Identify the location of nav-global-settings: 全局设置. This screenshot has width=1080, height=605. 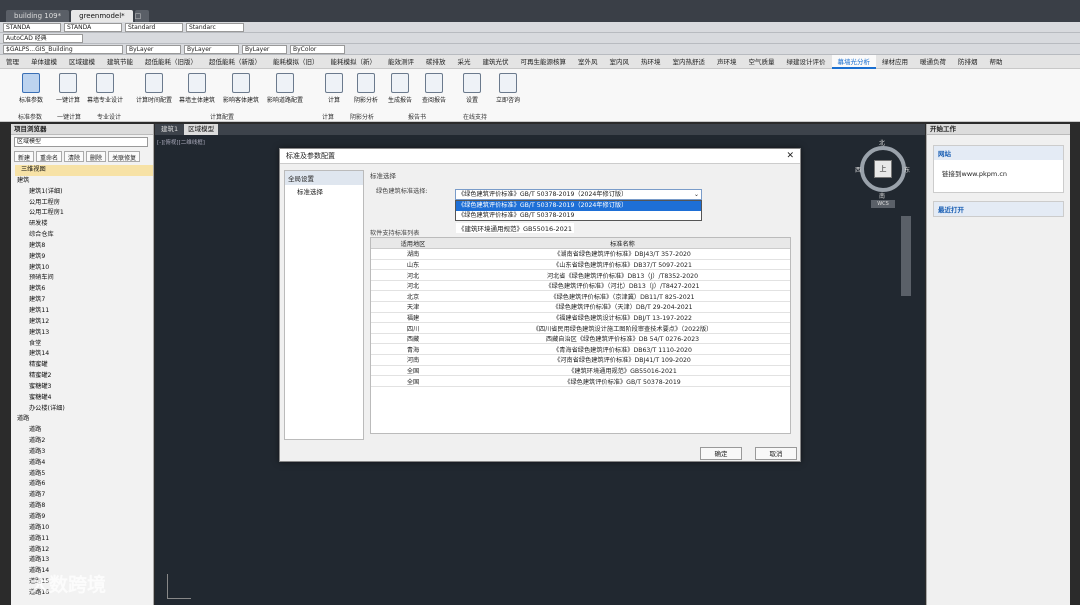
(324, 178).